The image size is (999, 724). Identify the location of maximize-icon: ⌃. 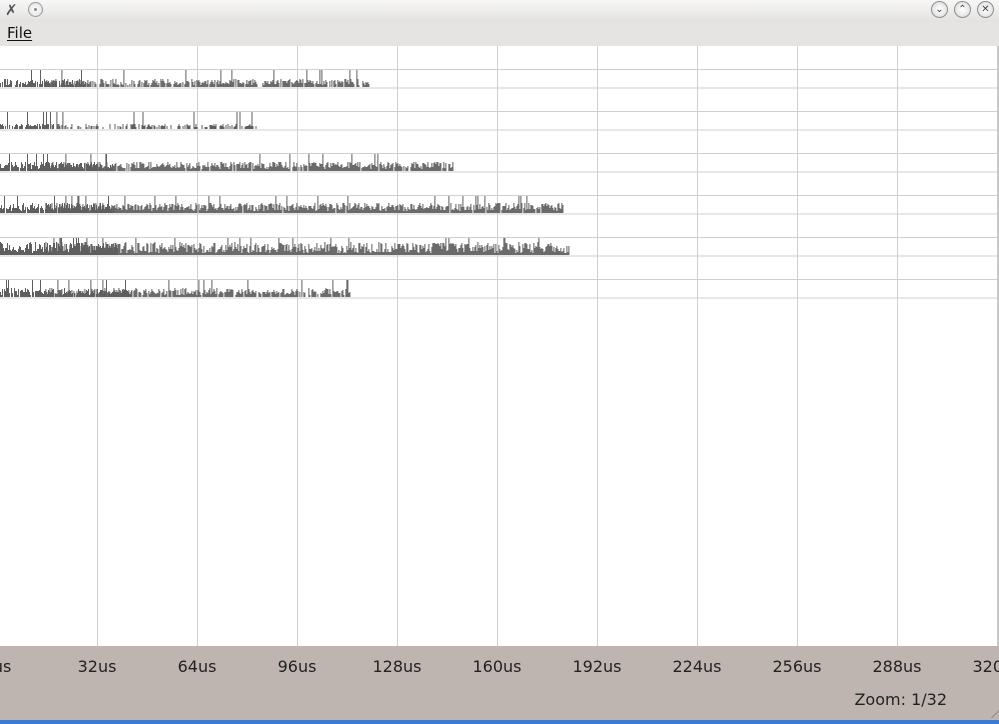
(962, 9).